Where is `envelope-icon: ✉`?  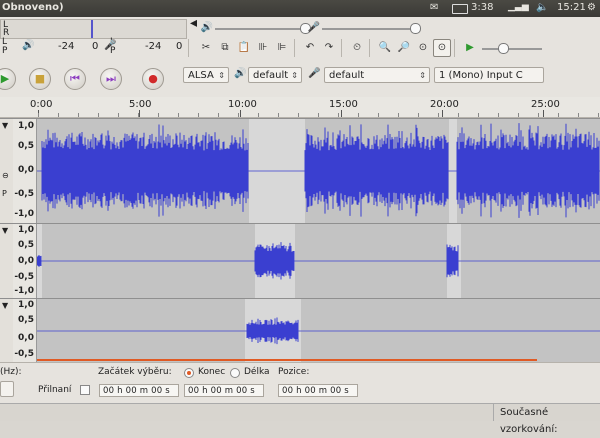 envelope-icon: ✉ is located at coordinates (434, 7).